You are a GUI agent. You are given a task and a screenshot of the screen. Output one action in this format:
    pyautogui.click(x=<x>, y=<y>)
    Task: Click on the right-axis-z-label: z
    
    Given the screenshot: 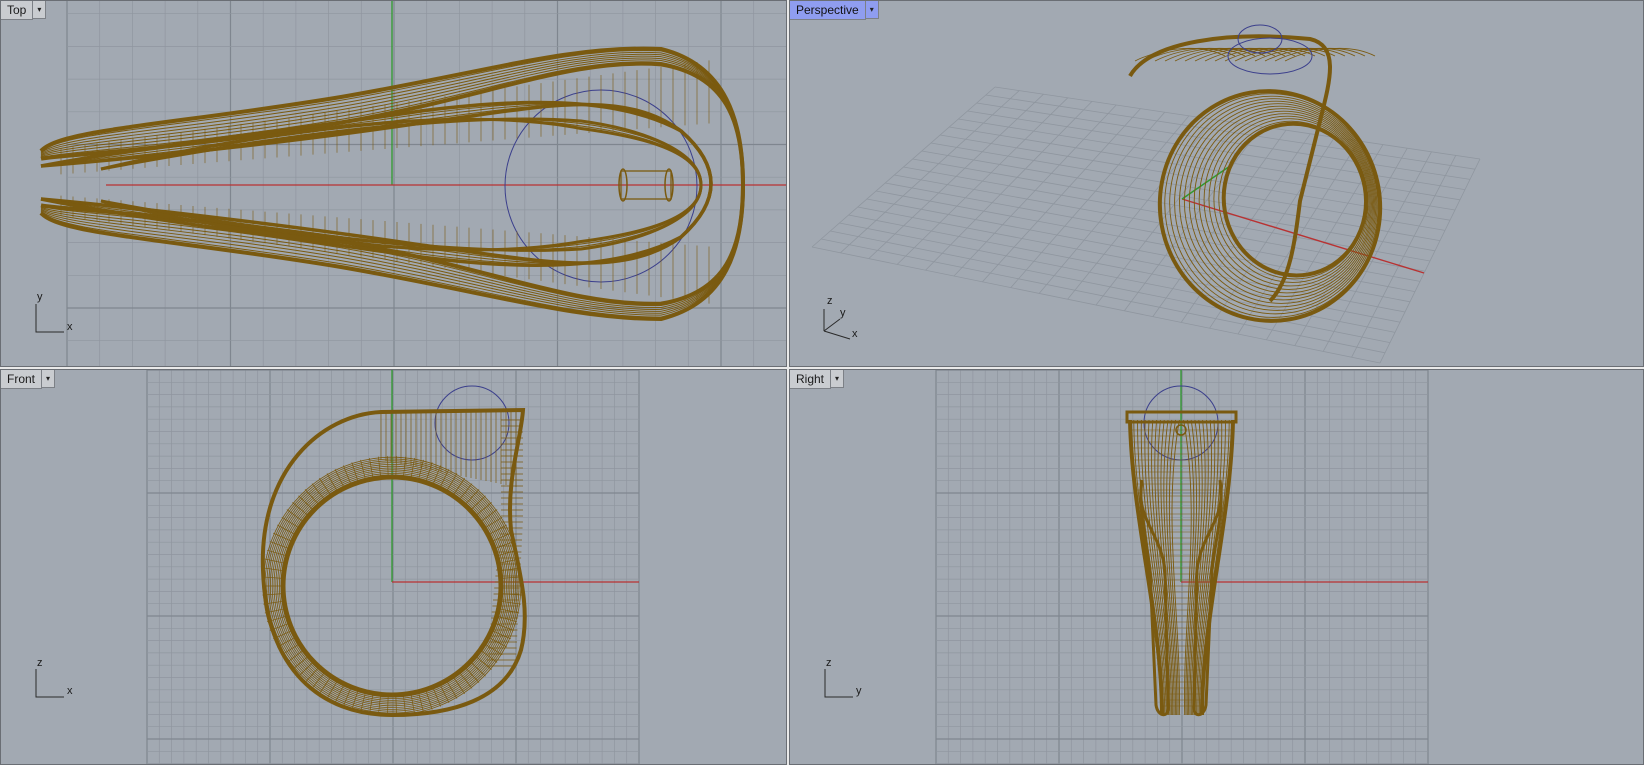 What is the action you would take?
    pyautogui.click(x=829, y=663)
    